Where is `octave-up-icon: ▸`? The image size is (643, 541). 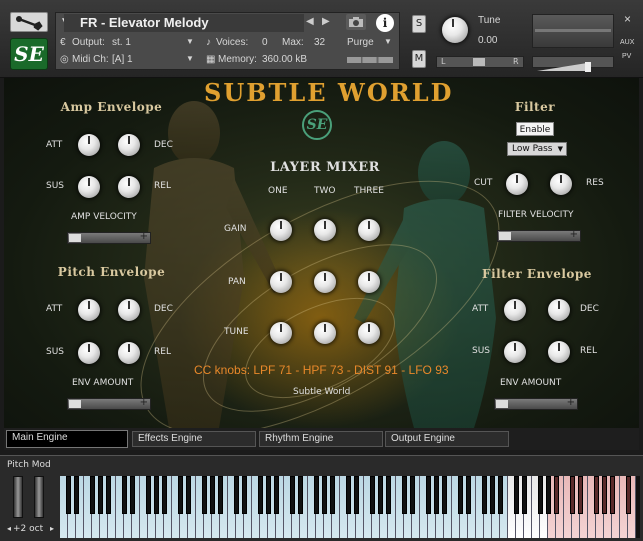 octave-up-icon: ▸ is located at coordinates (52, 528).